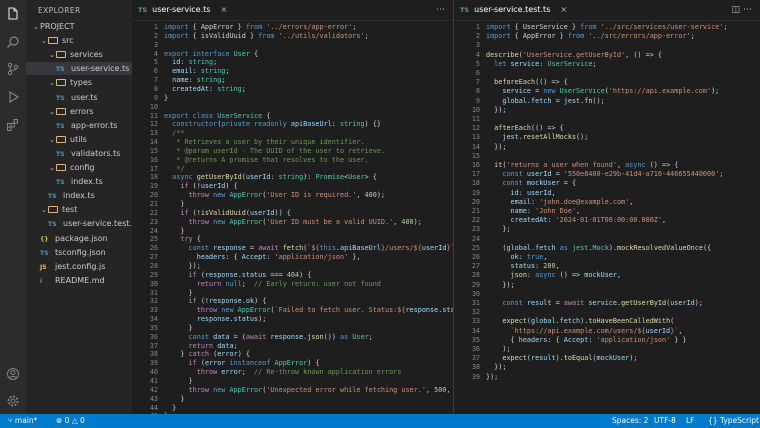 The width and height of the screenshot is (760, 428). What do you see at coordinates (522, 257) in the screenshot?
I see `code-token: :` at bounding box center [522, 257].